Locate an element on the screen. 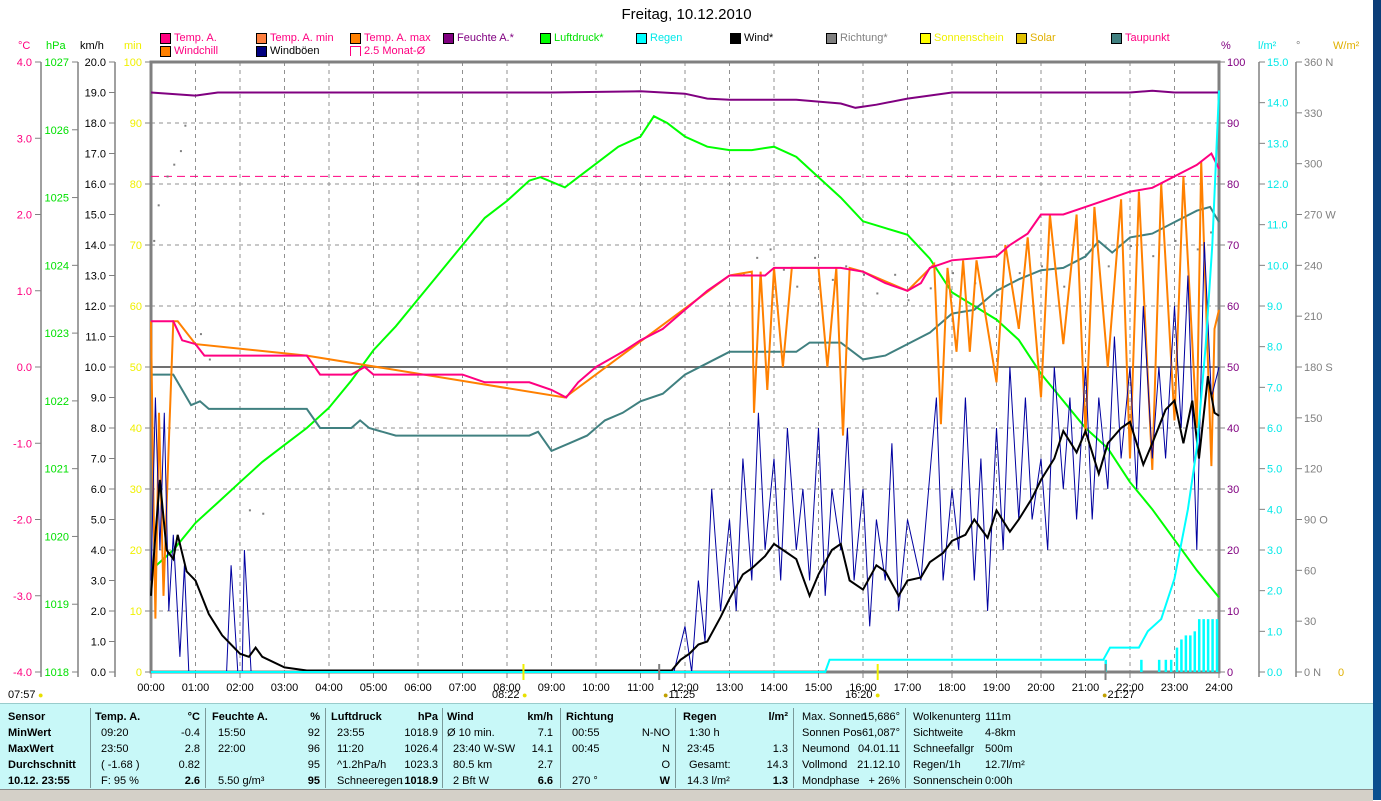  axis-label-sun: 20 is located at coordinates (136, 551).